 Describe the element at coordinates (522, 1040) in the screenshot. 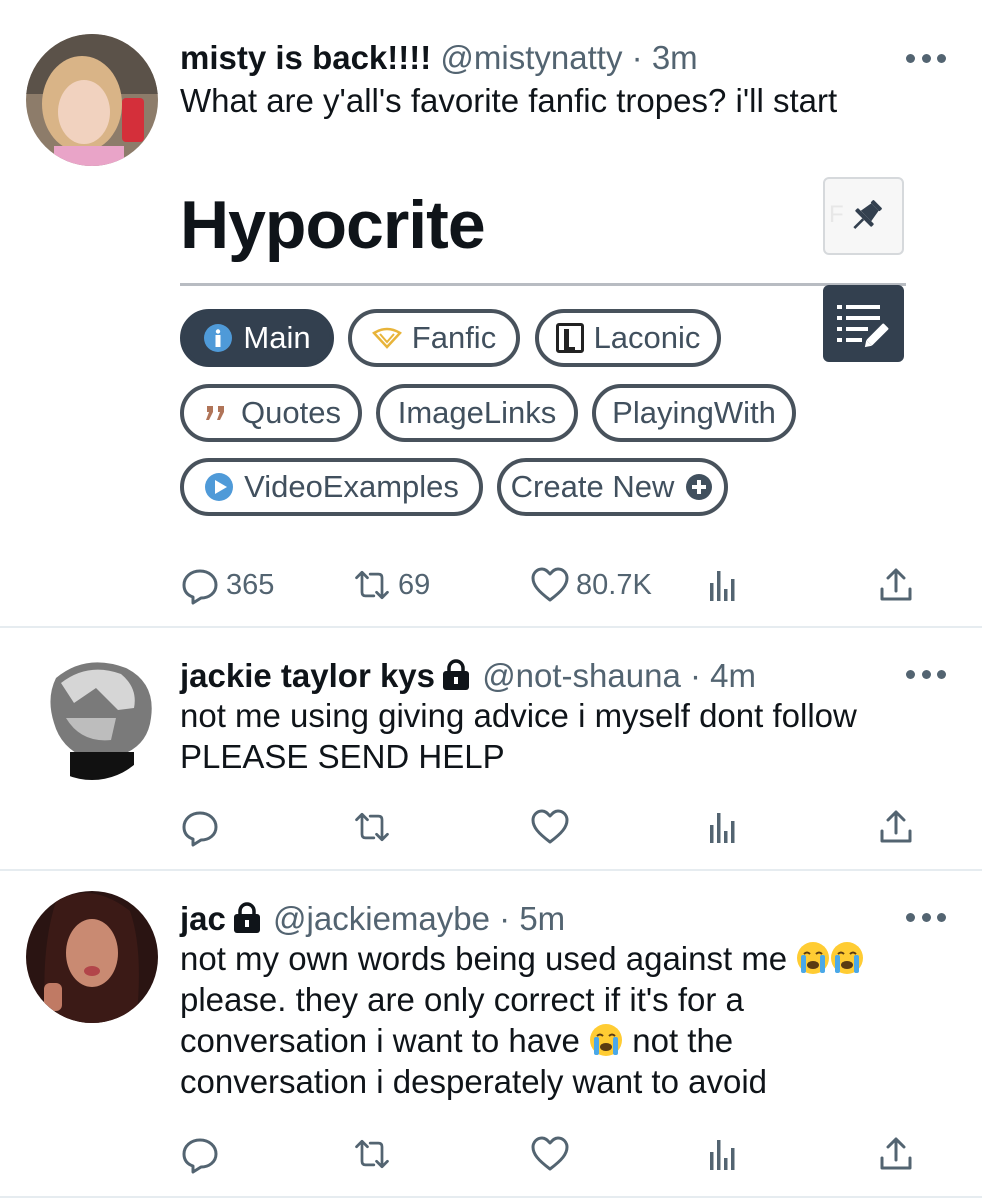

I see `text-line: conversation i want to have not the` at that location.